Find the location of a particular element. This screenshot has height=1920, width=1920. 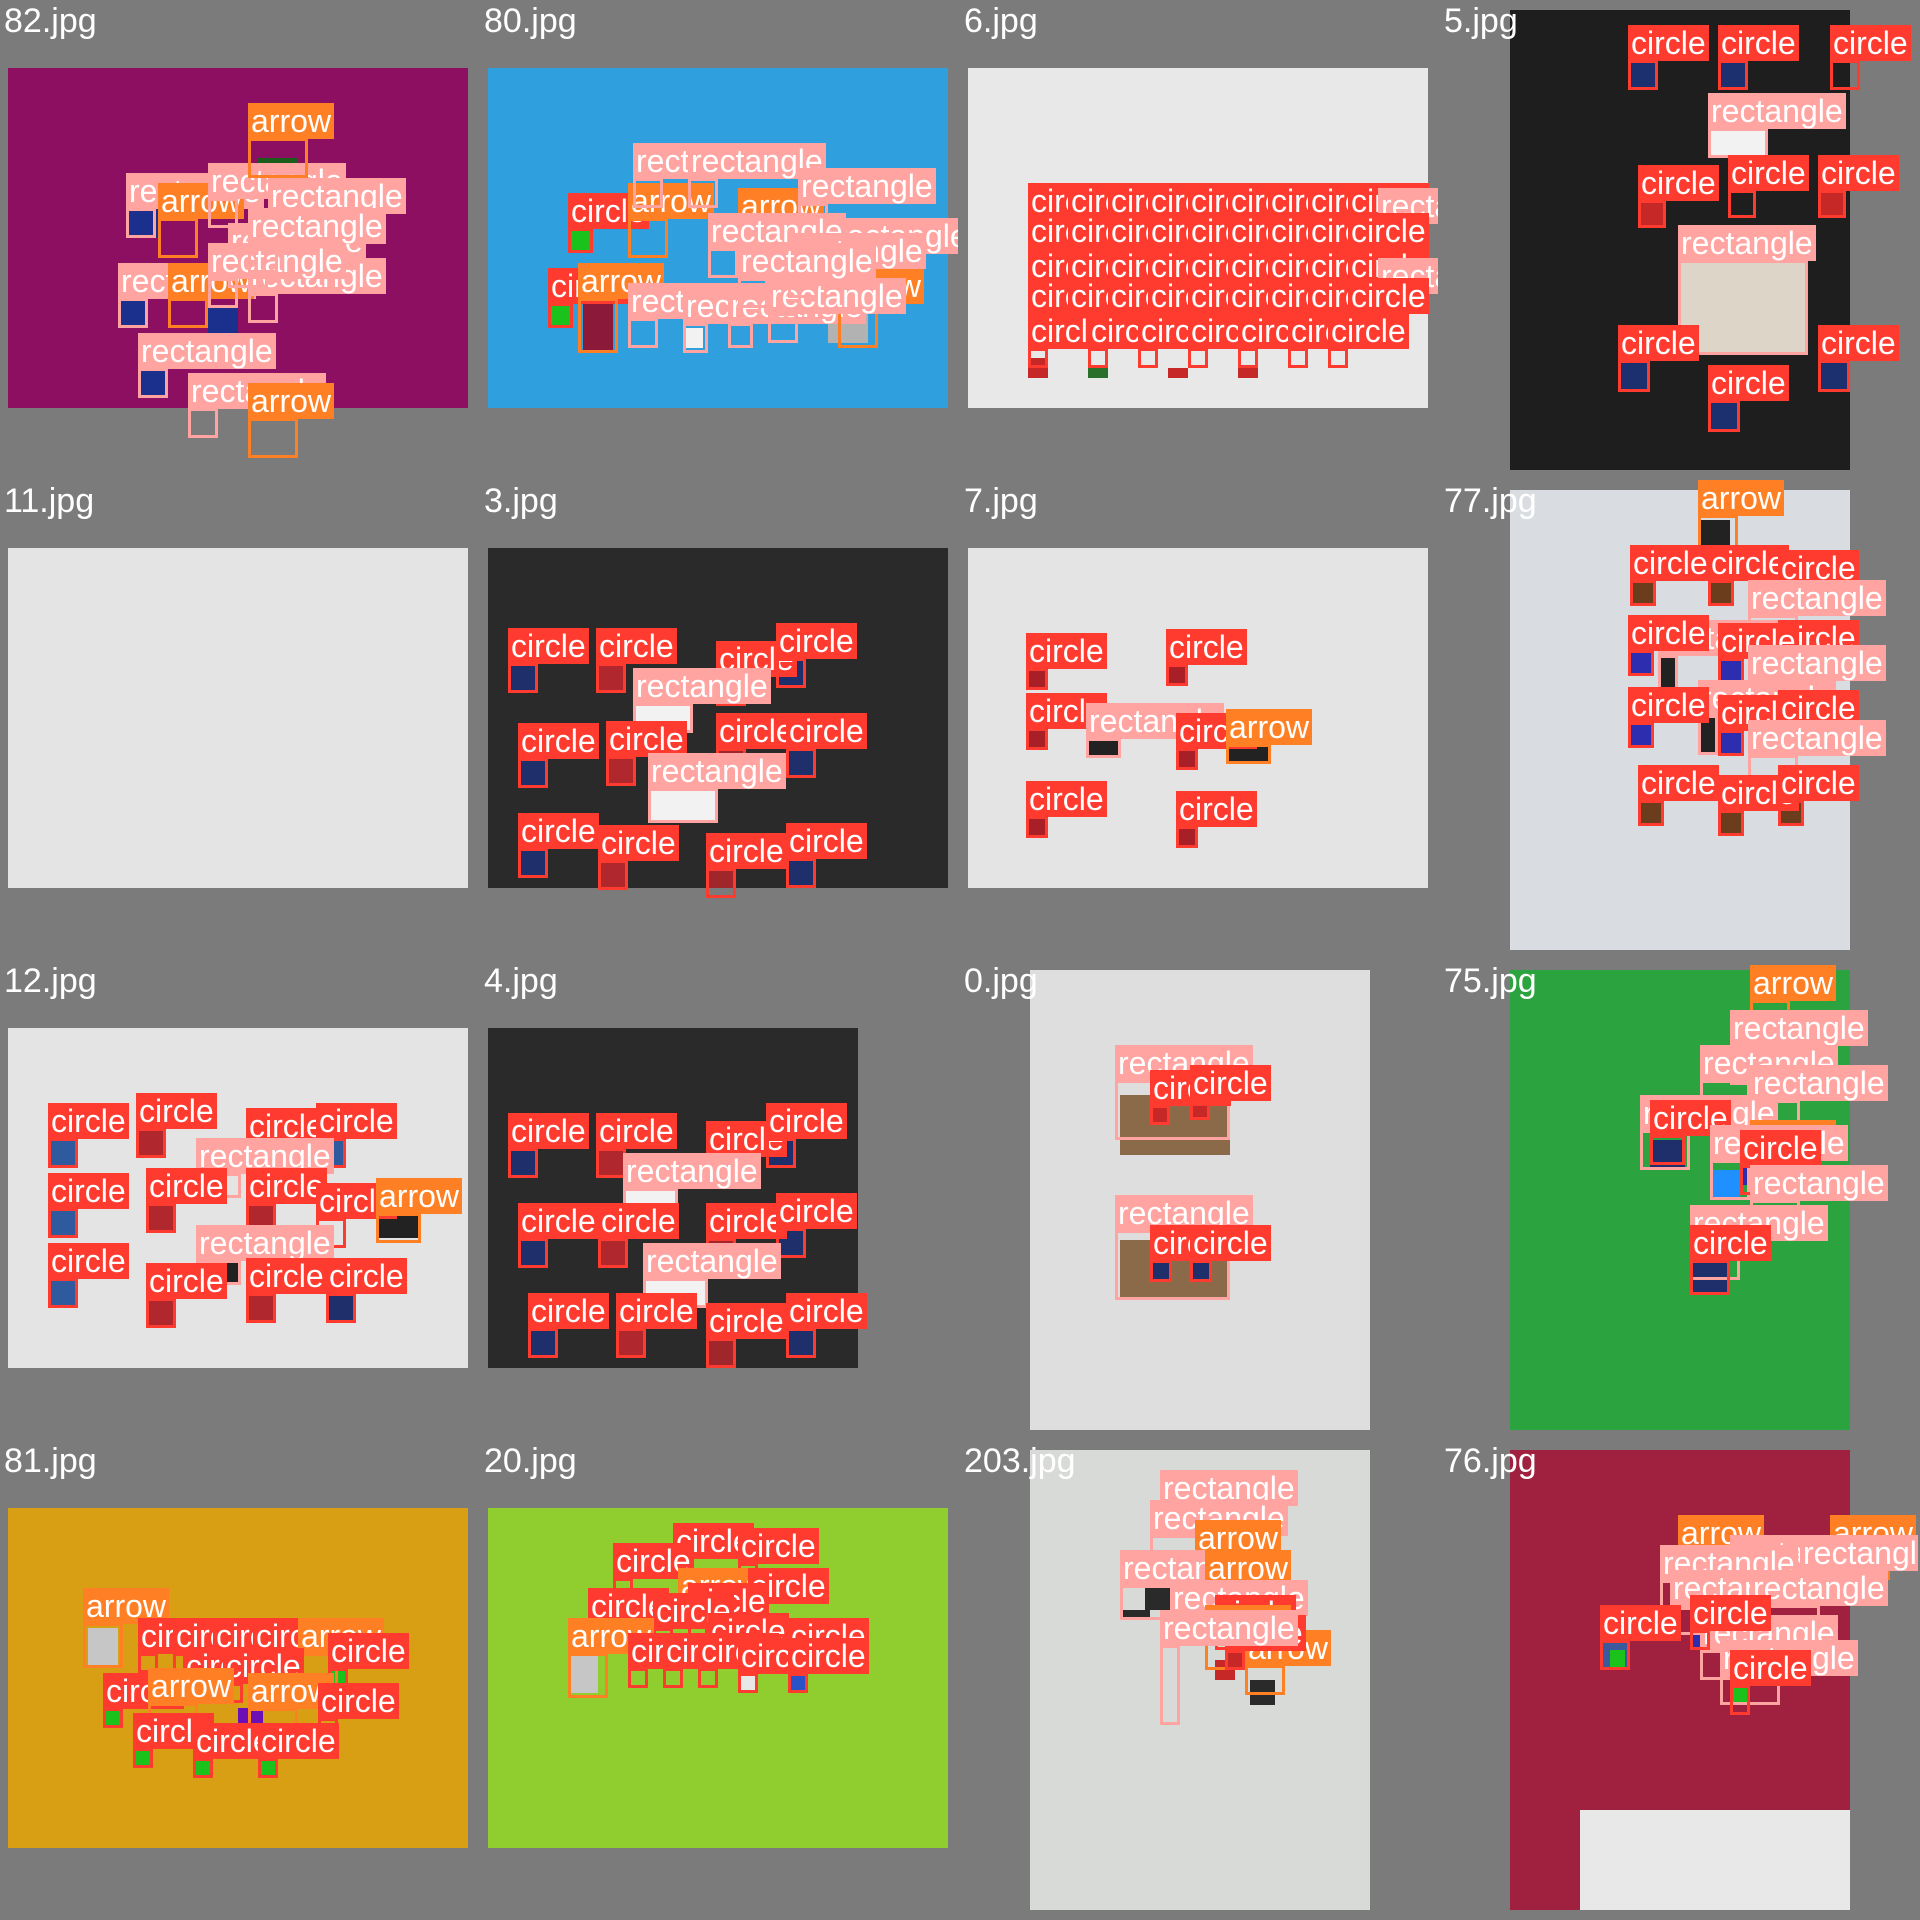

filename-label: 20.jpg is located at coordinates (530, 1461).